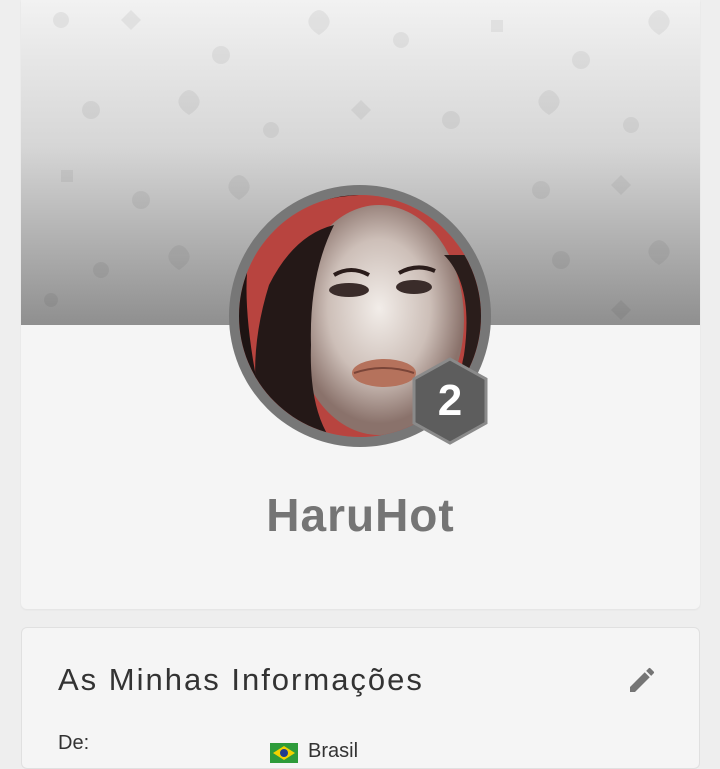 The height and width of the screenshot is (769, 720). What do you see at coordinates (333, 751) in the screenshot?
I see `country-value: Brasil` at bounding box center [333, 751].